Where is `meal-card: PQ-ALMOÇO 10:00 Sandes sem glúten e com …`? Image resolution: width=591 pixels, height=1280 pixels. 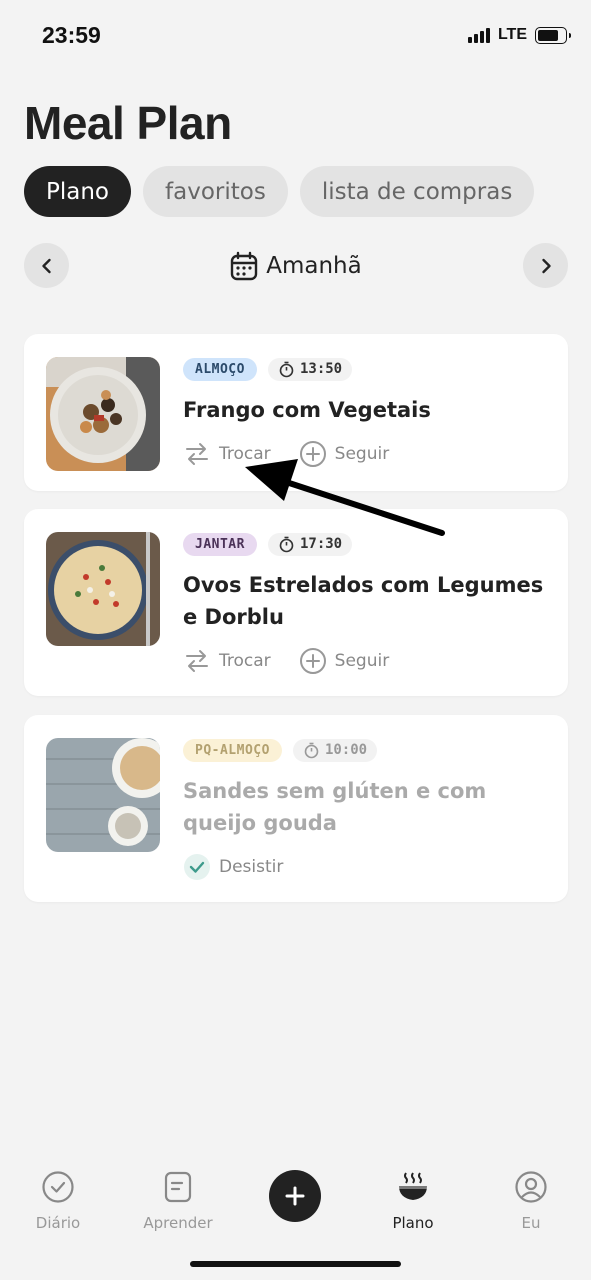
meal-card: PQ-ALMOÇO 10:00 Sandes sem glúten e com … is located at coordinates (296, 808).